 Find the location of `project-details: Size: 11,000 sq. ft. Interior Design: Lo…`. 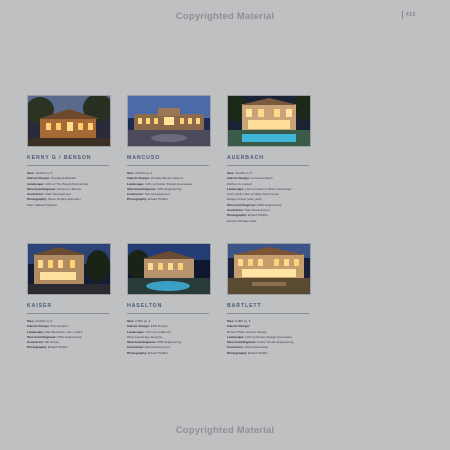

project-details: Size: 11,000 sq. ft. Interior Design: Lo… is located at coordinates (269, 197).